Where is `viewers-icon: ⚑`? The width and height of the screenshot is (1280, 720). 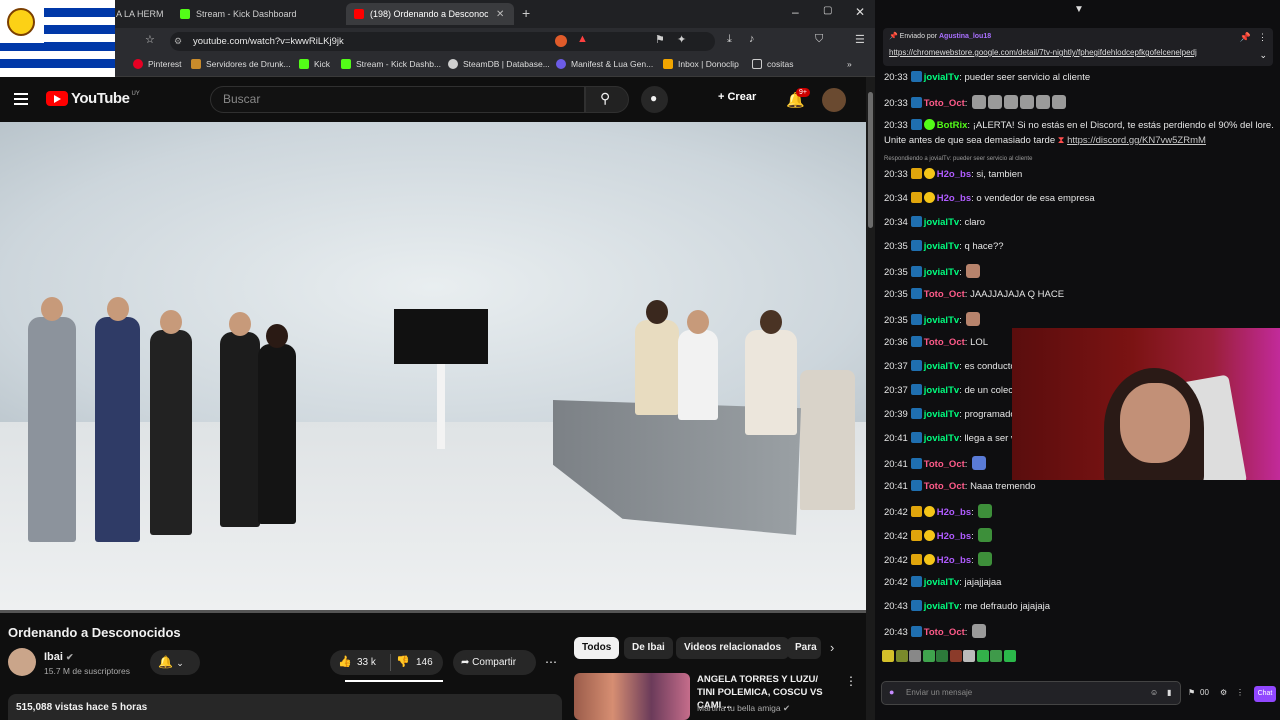
viewers-icon: ⚑ is located at coordinates (1191, 692).